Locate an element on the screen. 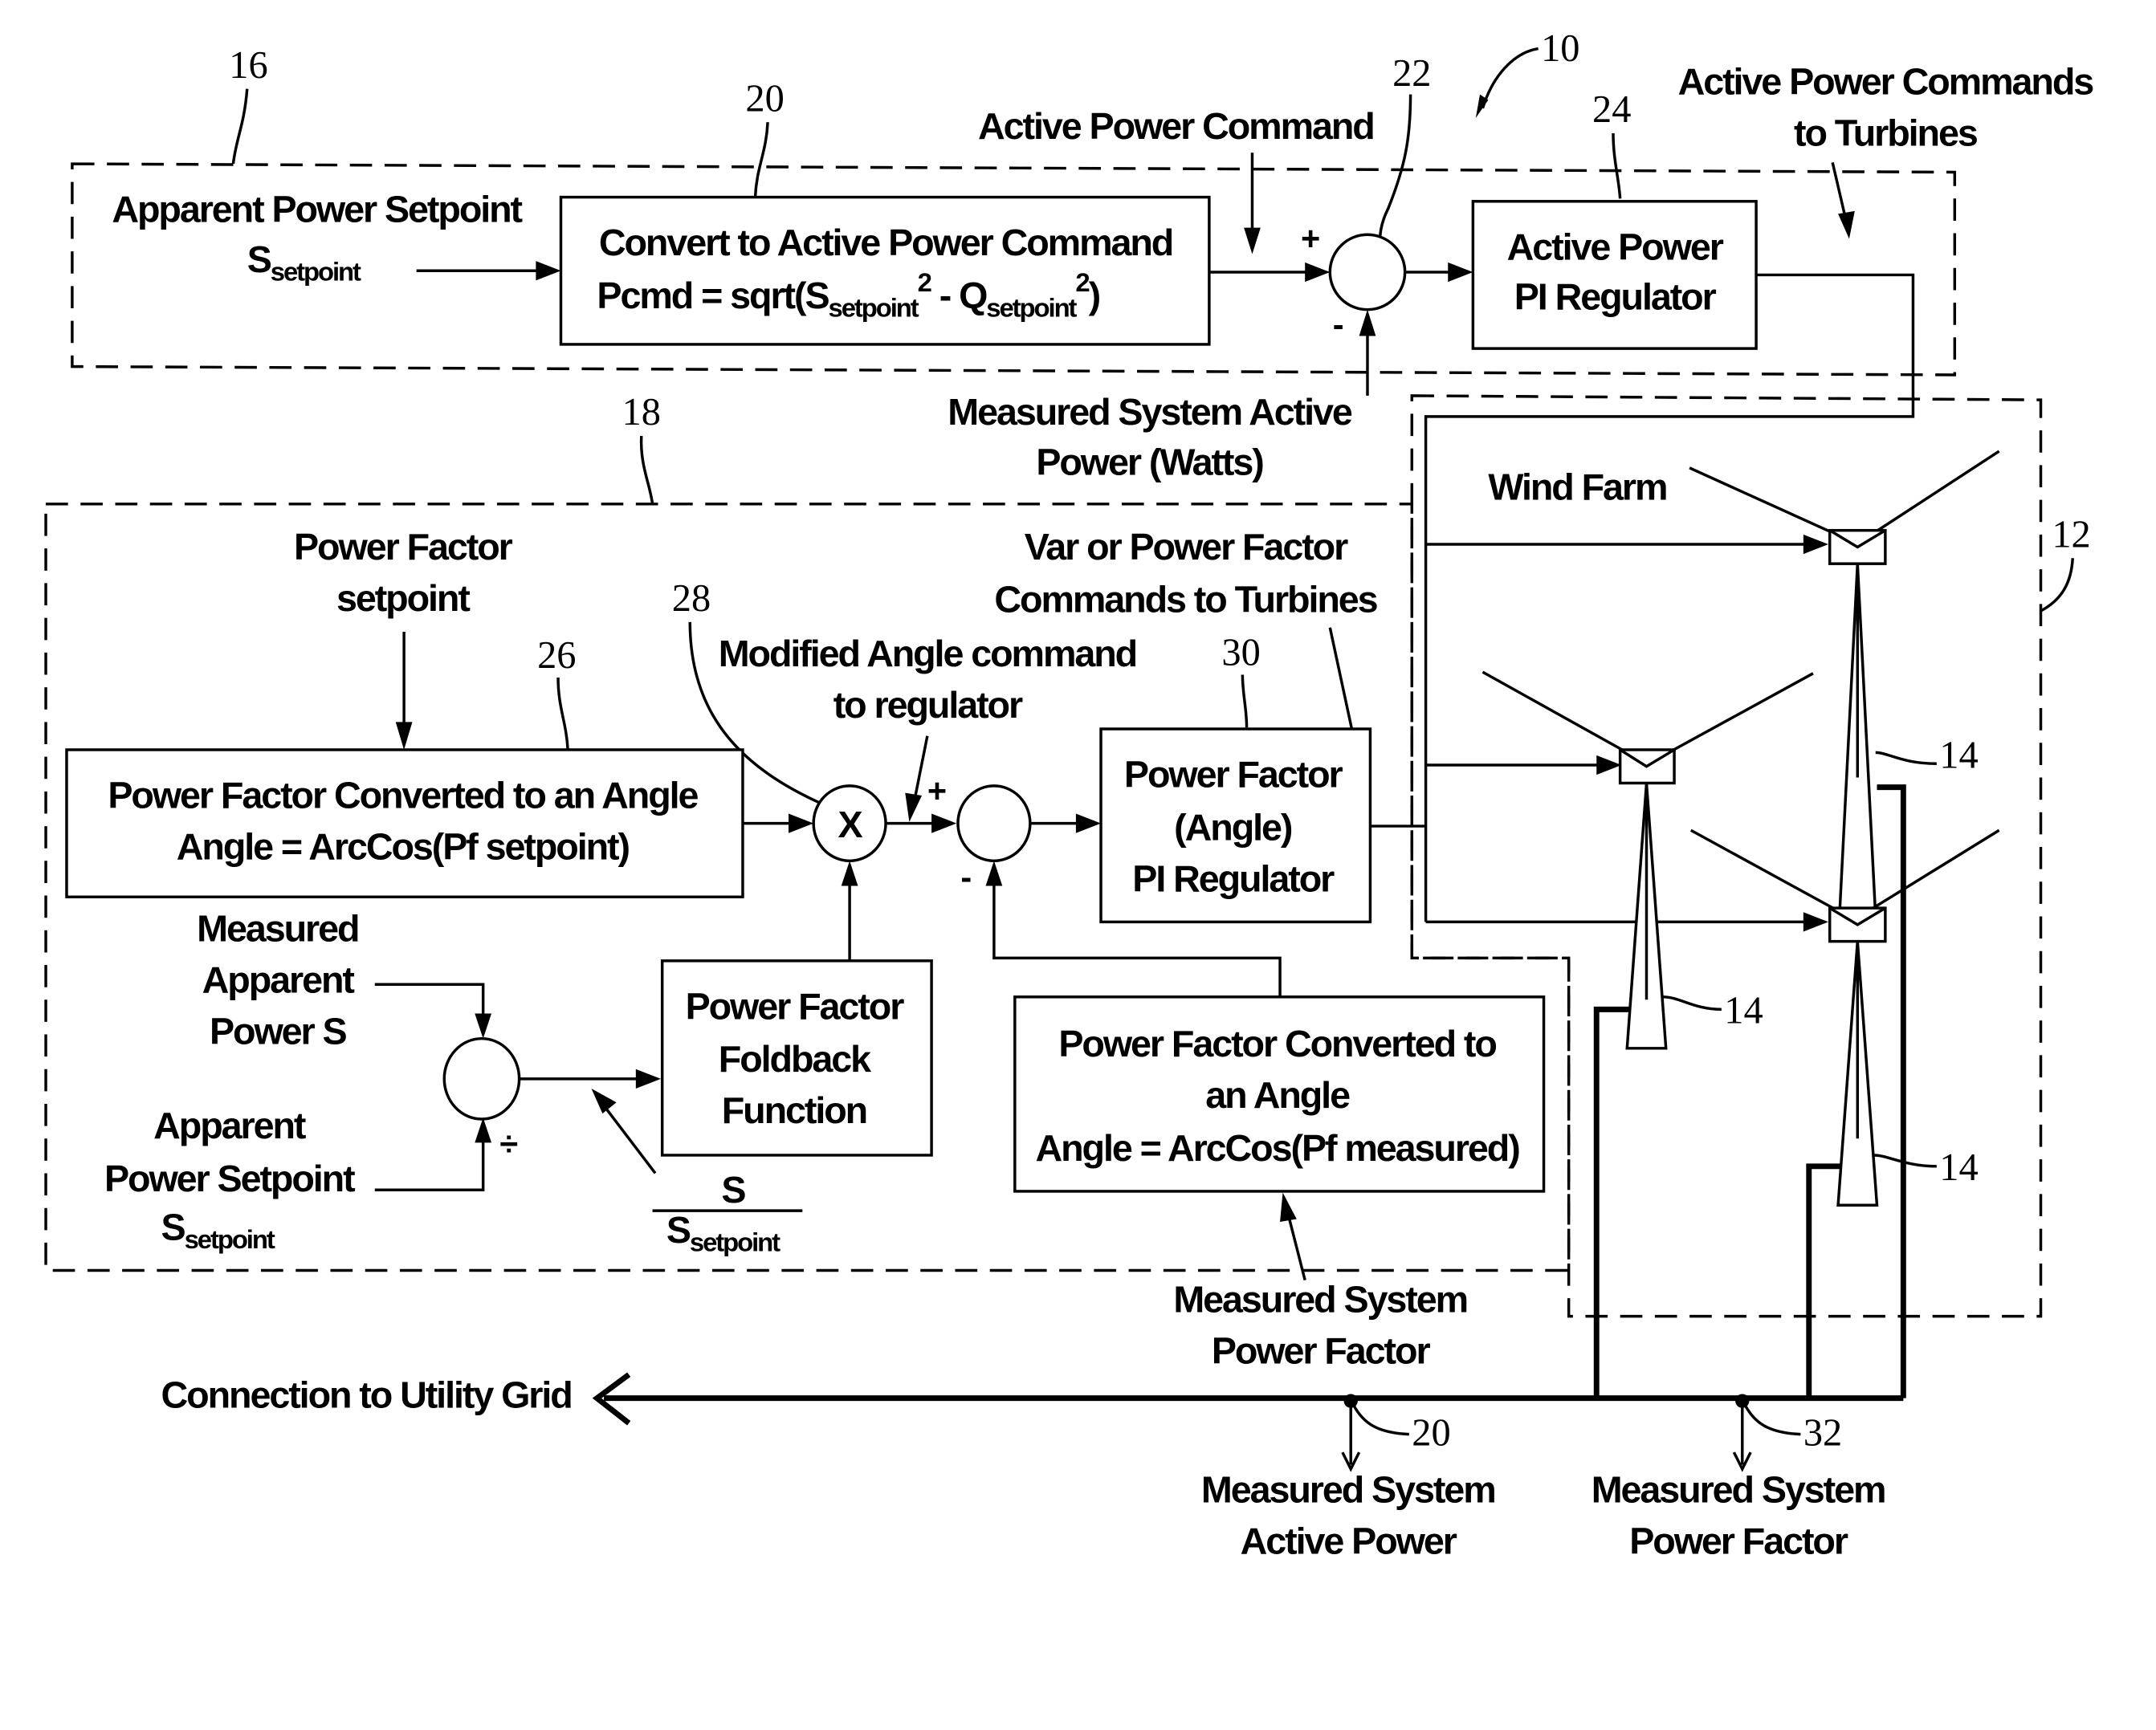 This screenshot has height=1730, width=2156. power-line-turbine-mid is located at coordinates (1612, 1202).